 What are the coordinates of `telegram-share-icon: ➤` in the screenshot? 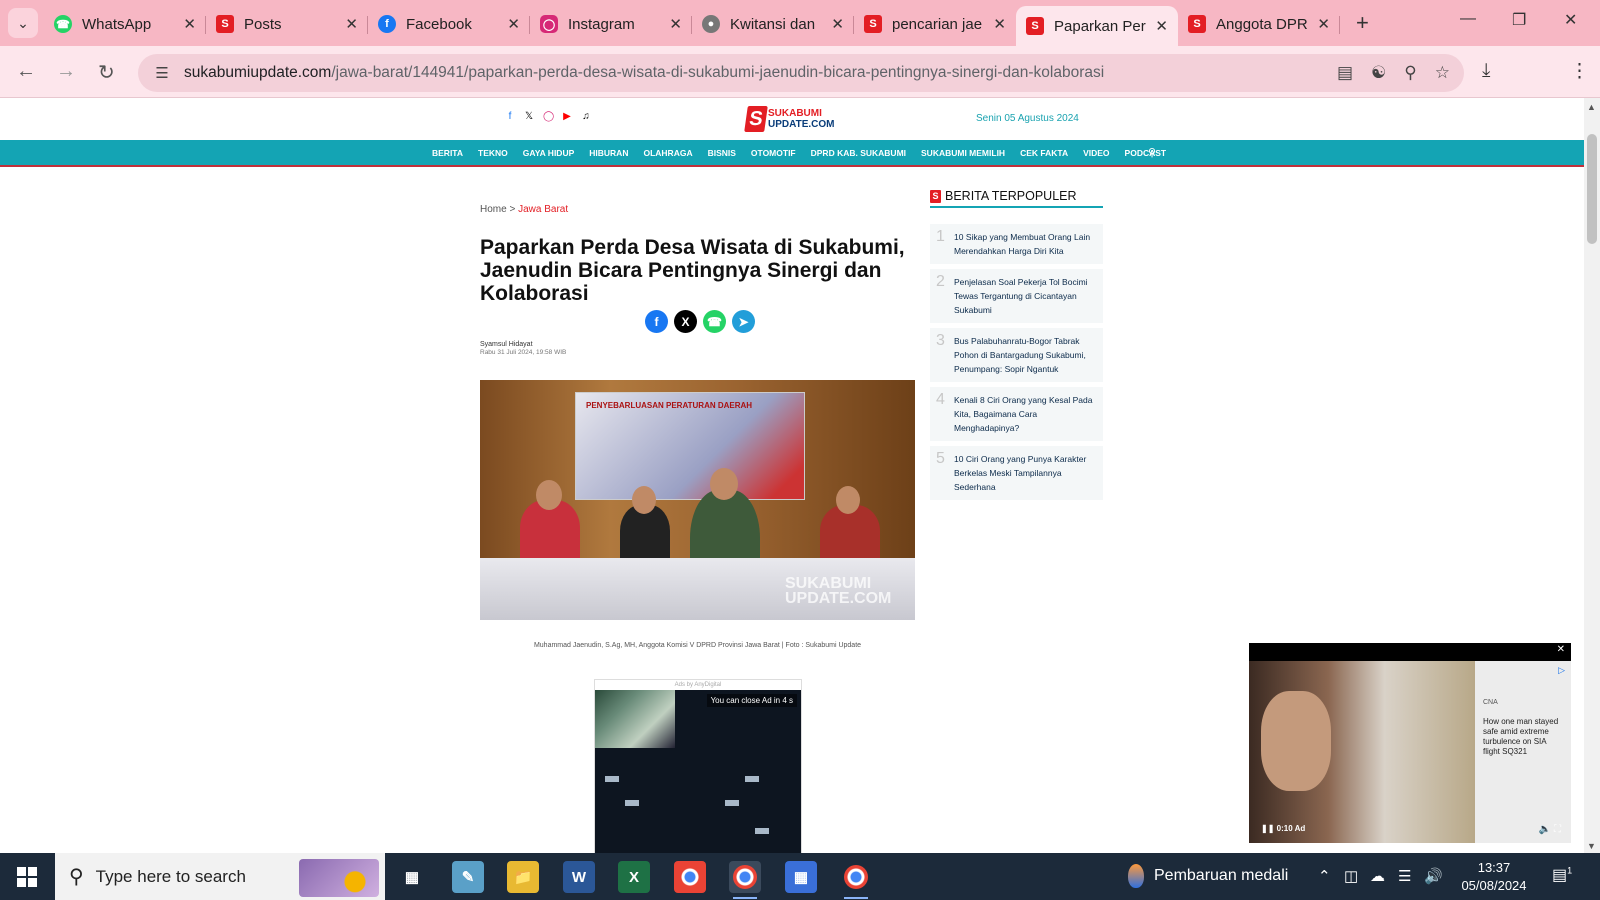 It's located at (743, 321).